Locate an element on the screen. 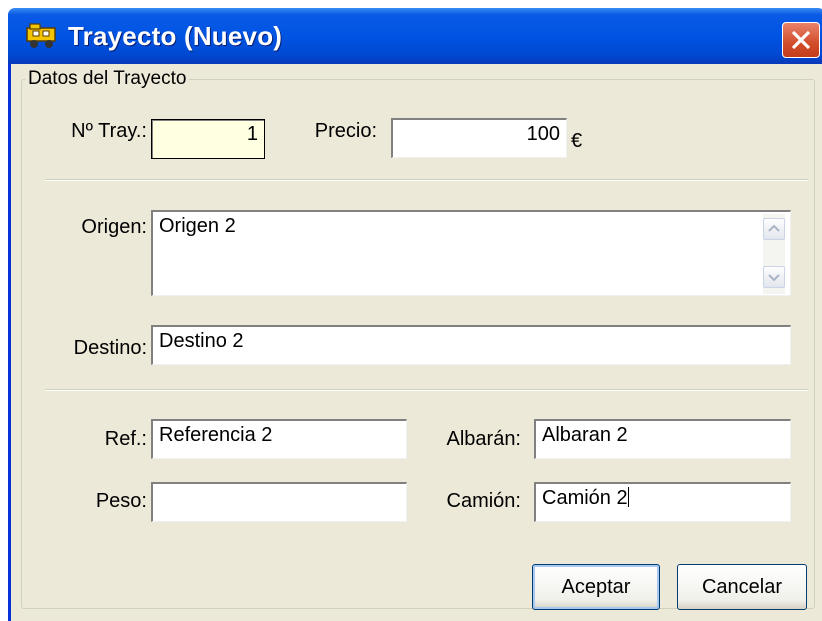 The width and height of the screenshot is (822, 621). close-button is located at coordinates (801, 40).